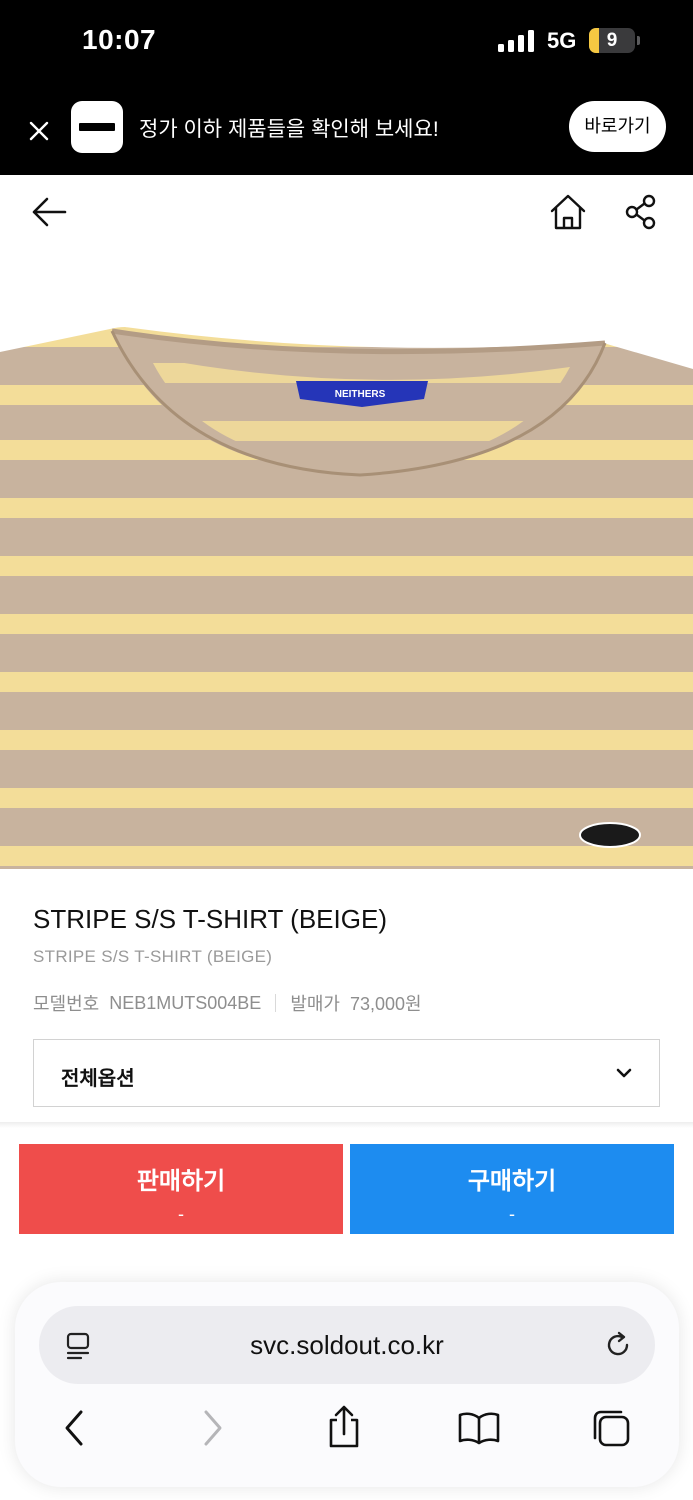  What do you see at coordinates (185, 1002) in the screenshot?
I see `model-number-value: NEB1MUTS004BE` at bounding box center [185, 1002].